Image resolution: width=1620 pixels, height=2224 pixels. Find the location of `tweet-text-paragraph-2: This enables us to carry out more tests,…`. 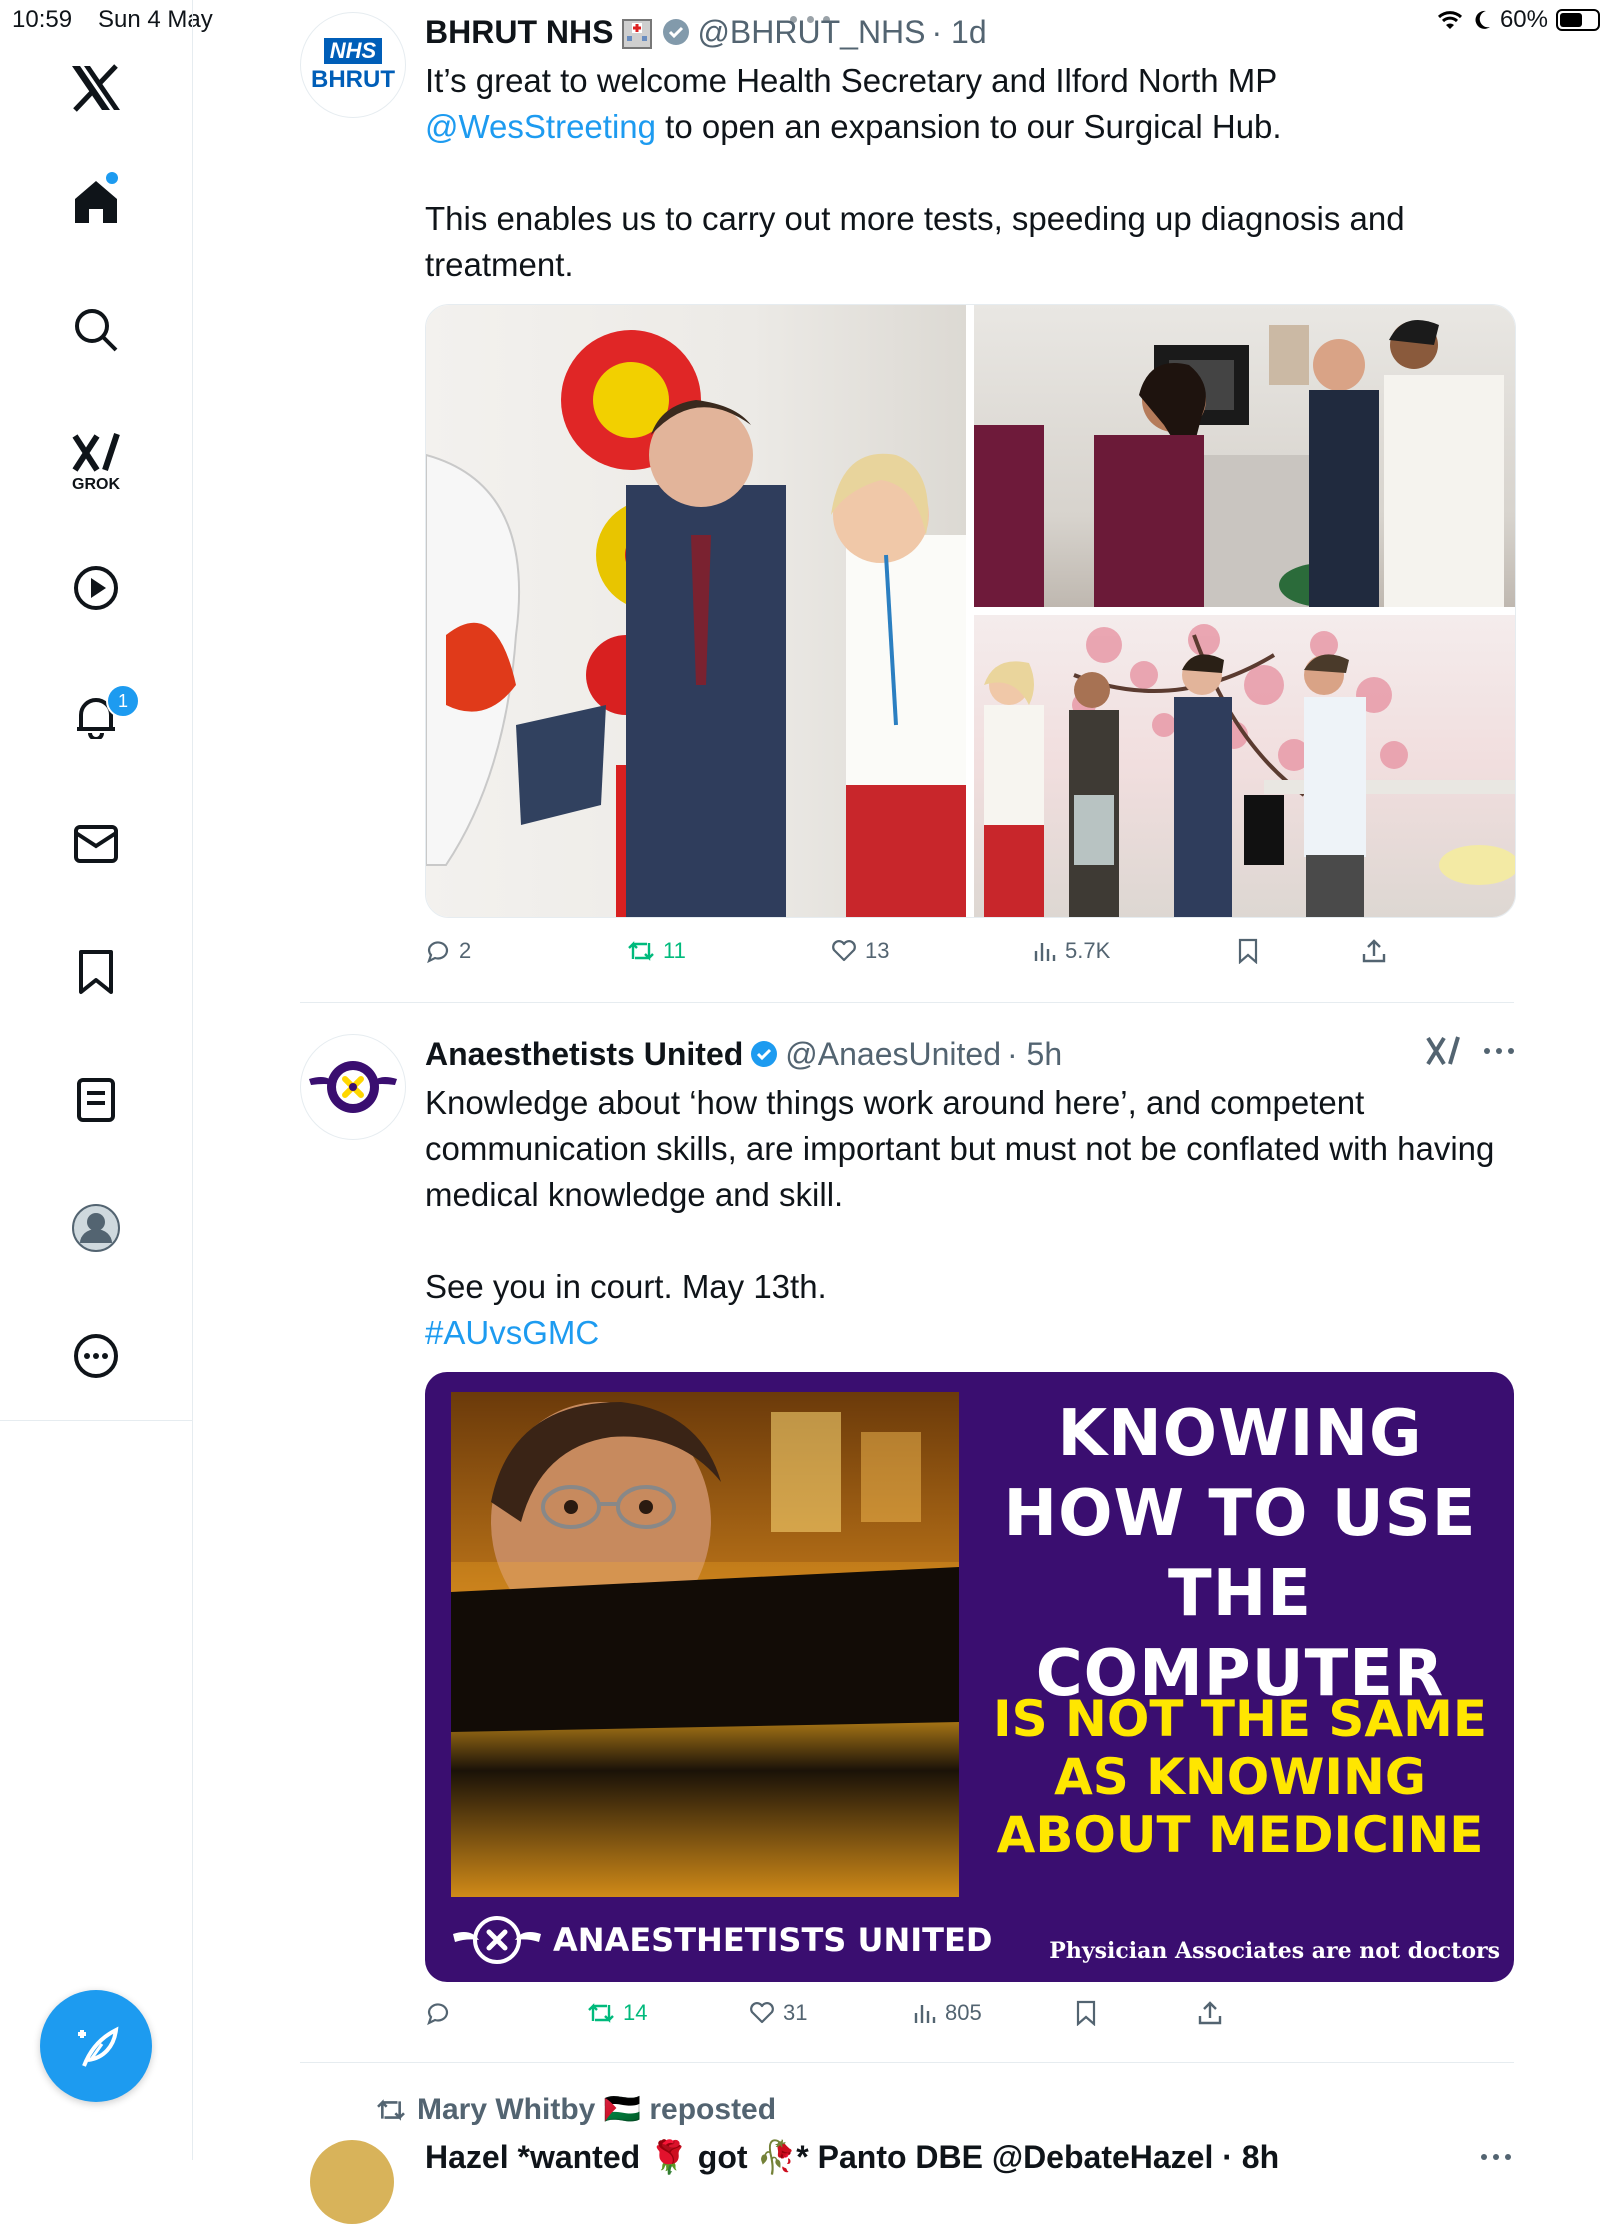

tweet-text-paragraph-2: This enables us to carry out more tests,… is located at coordinates (919, 241).